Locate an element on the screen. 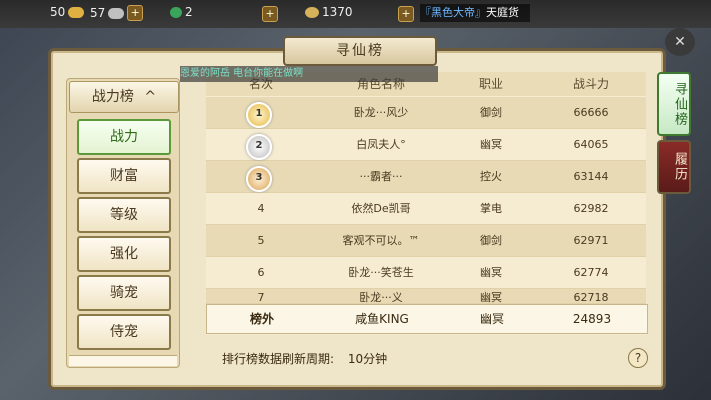 The width and height of the screenshot is (711, 400). jade-icon is located at coordinates (176, 12).